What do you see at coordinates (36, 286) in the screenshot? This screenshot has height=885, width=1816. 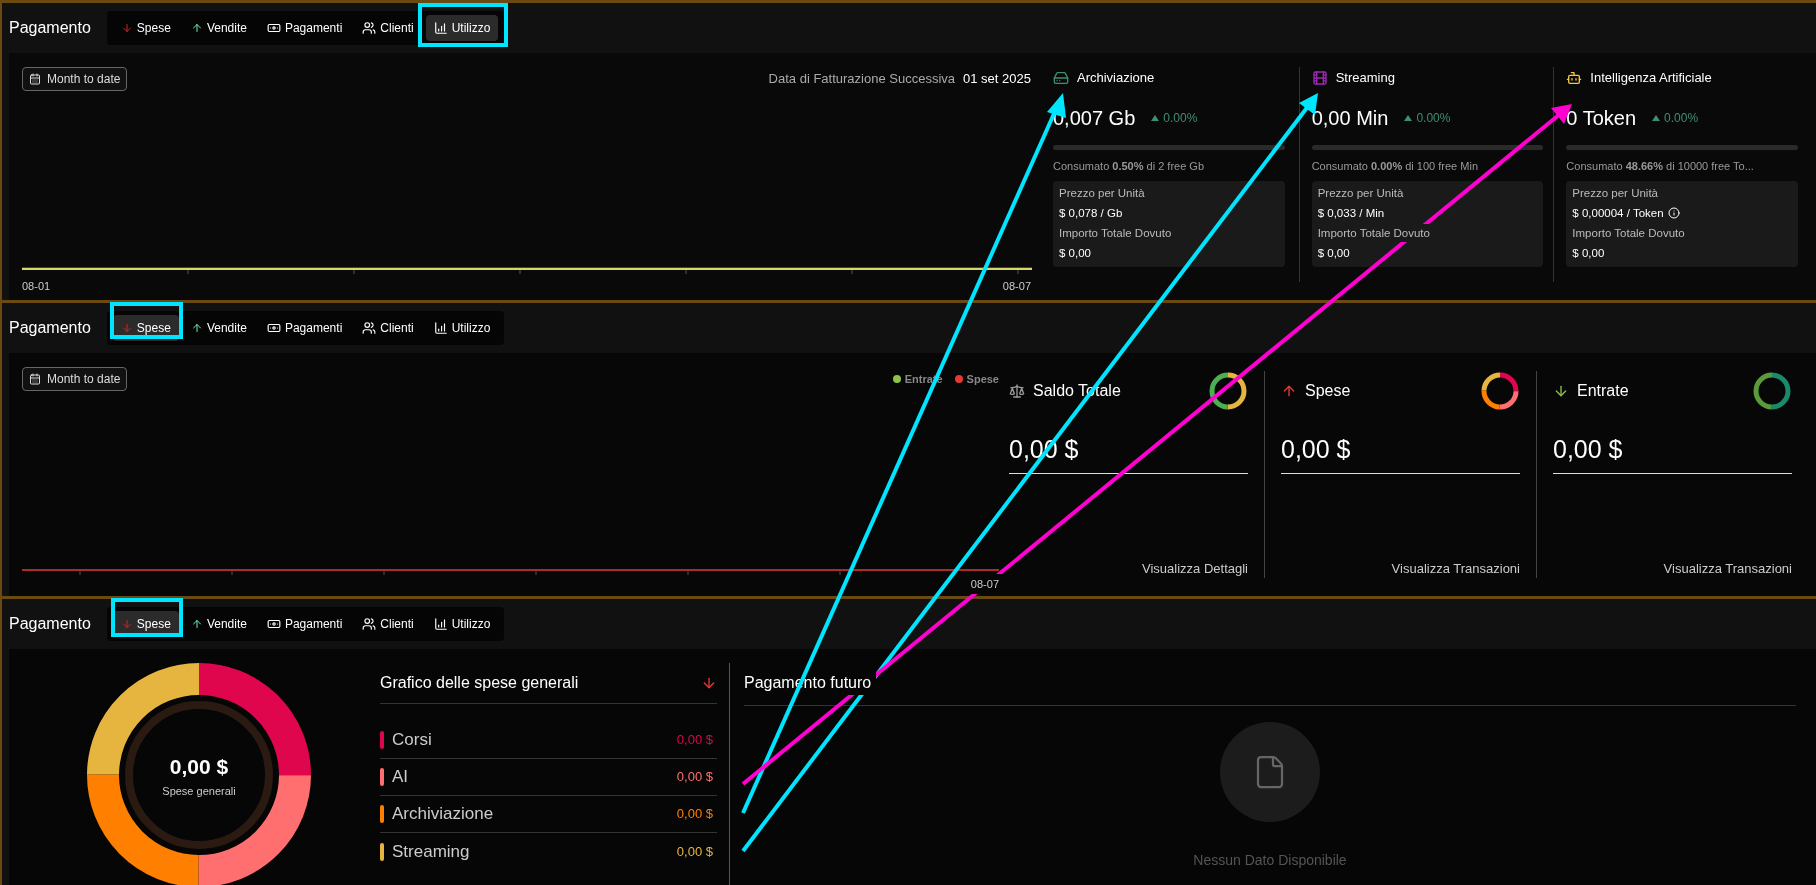 I see `axis-label: 08-01` at bounding box center [36, 286].